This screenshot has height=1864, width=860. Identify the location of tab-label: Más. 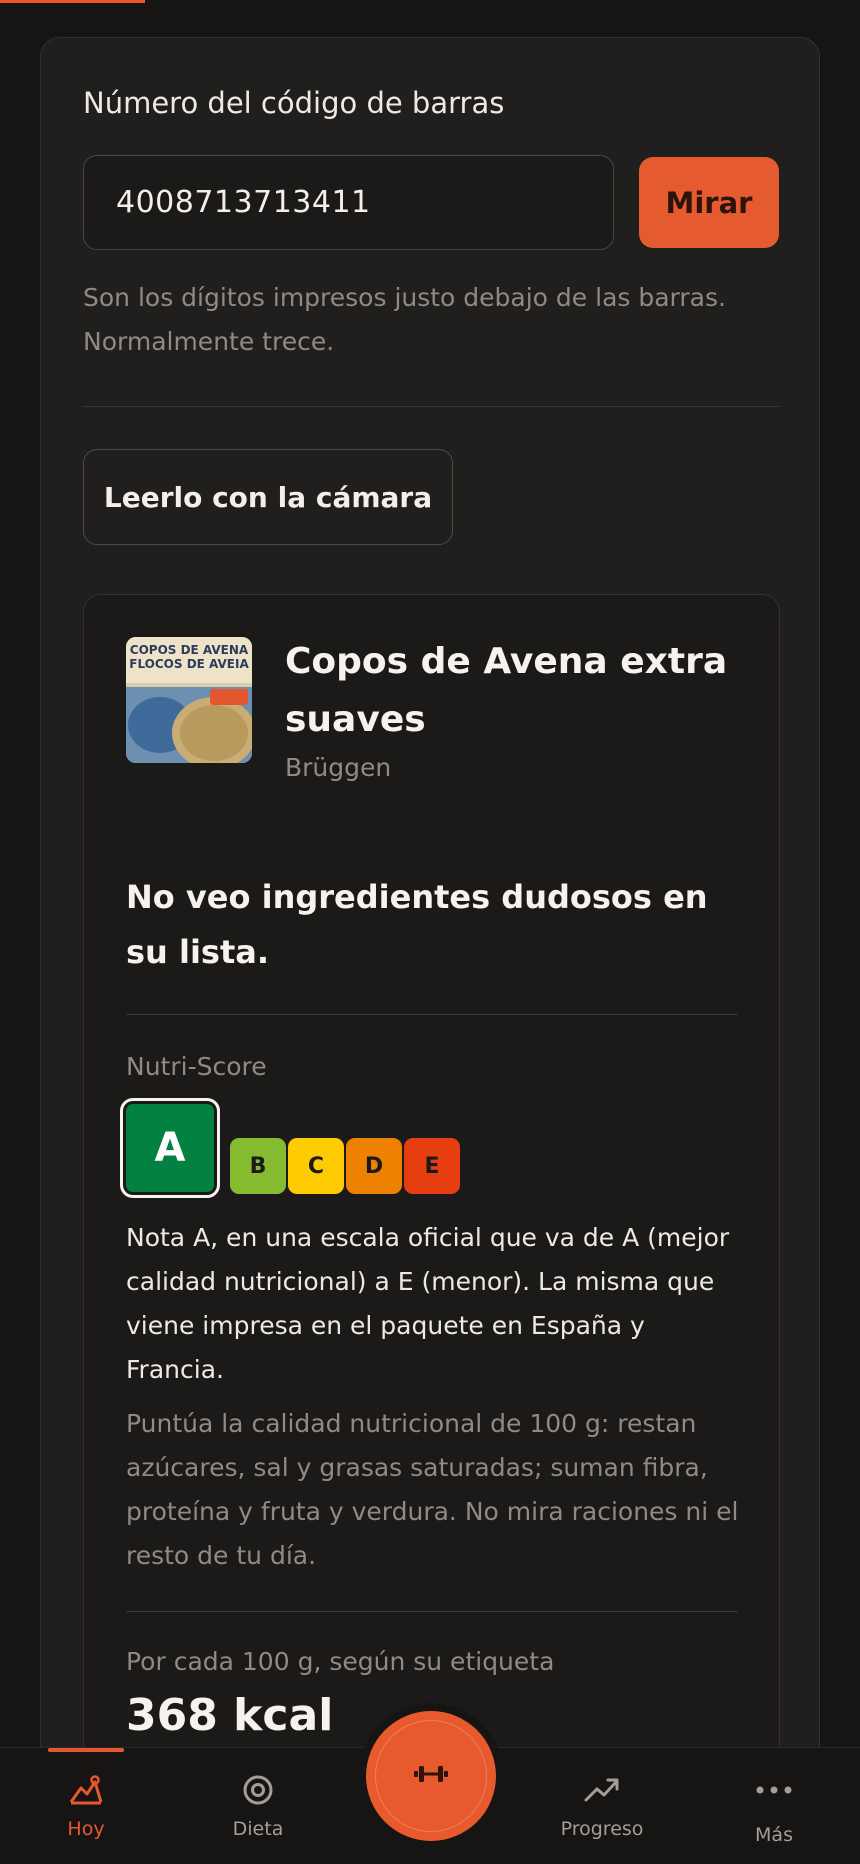
(774, 1835).